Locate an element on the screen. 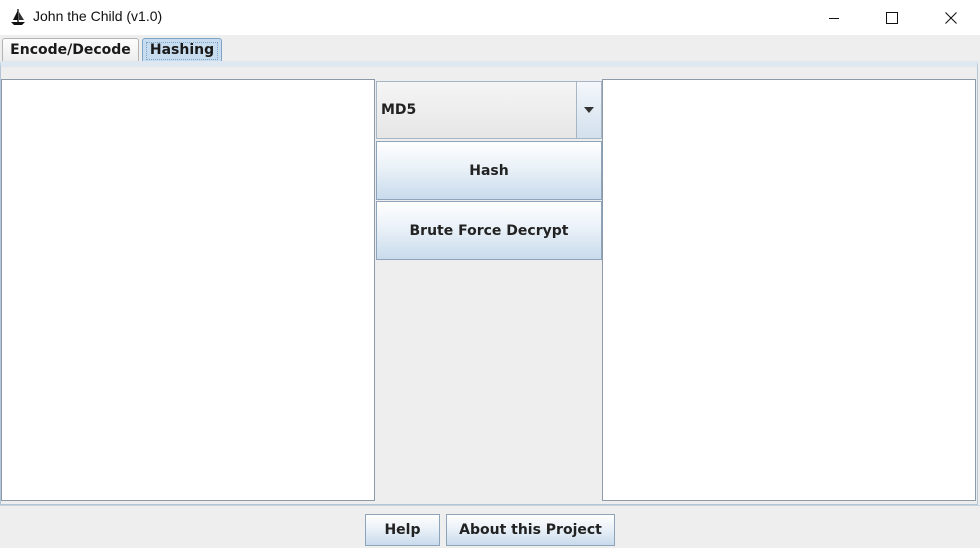  brute-force-decrypt-button: Brute Force Decrypt is located at coordinates (489, 230).